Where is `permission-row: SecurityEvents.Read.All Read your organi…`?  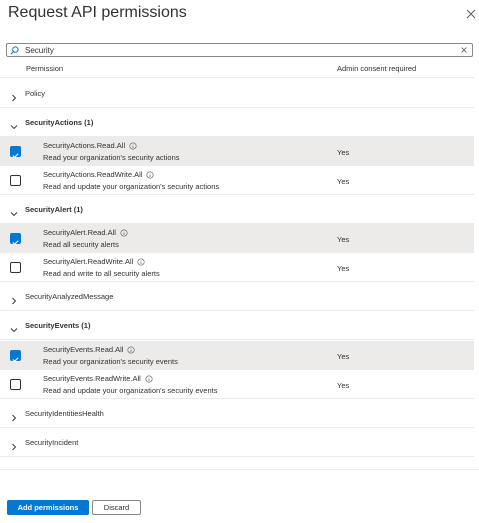
permission-row: SecurityEvents.Read.All Read your organi… is located at coordinates (237, 355).